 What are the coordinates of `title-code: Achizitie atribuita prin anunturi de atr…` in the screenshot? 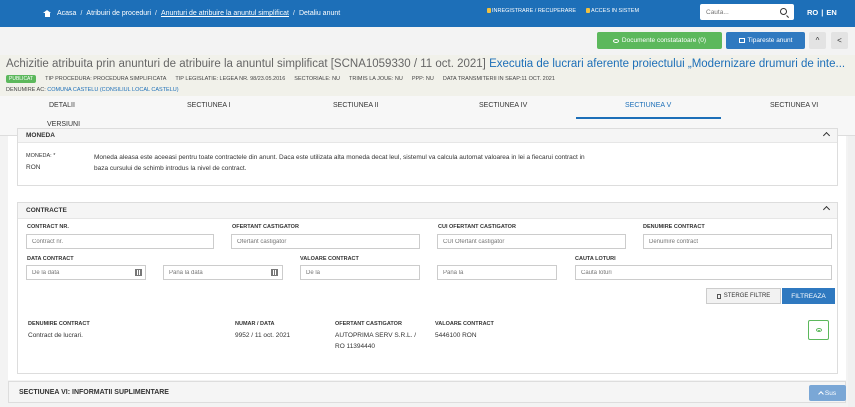 It's located at (246, 64).